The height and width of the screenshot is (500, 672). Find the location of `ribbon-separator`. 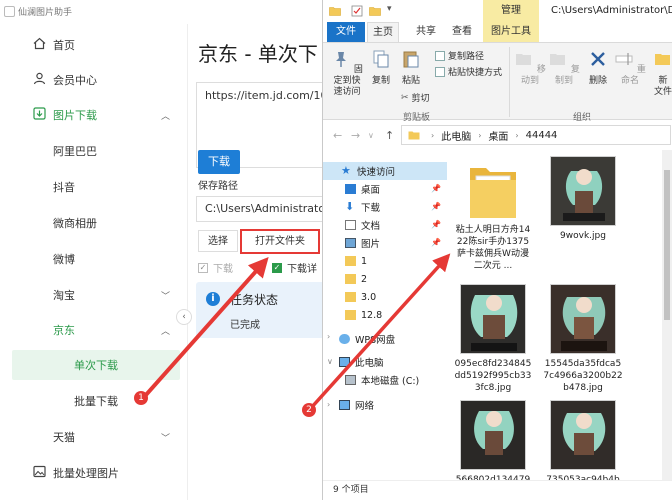

ribbon-separator is located at coordinates (509, 82).